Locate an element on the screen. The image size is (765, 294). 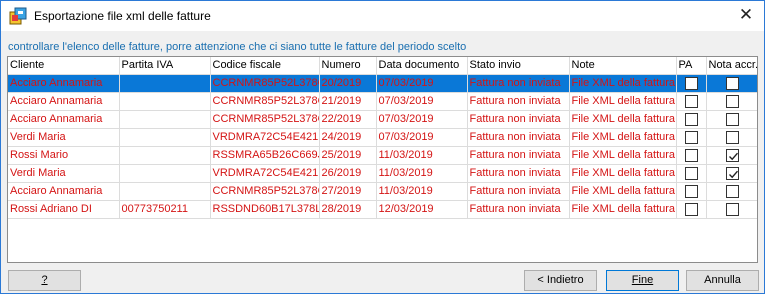
finish-button: Fine is located at coordinates (642, 280).